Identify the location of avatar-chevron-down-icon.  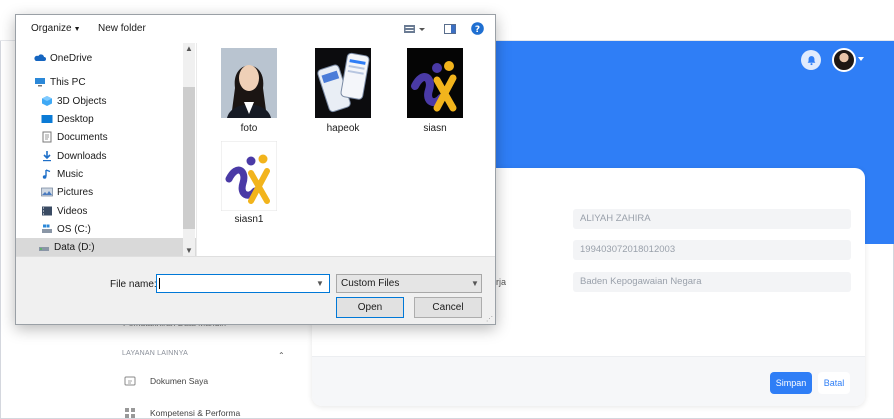
(861, 59).